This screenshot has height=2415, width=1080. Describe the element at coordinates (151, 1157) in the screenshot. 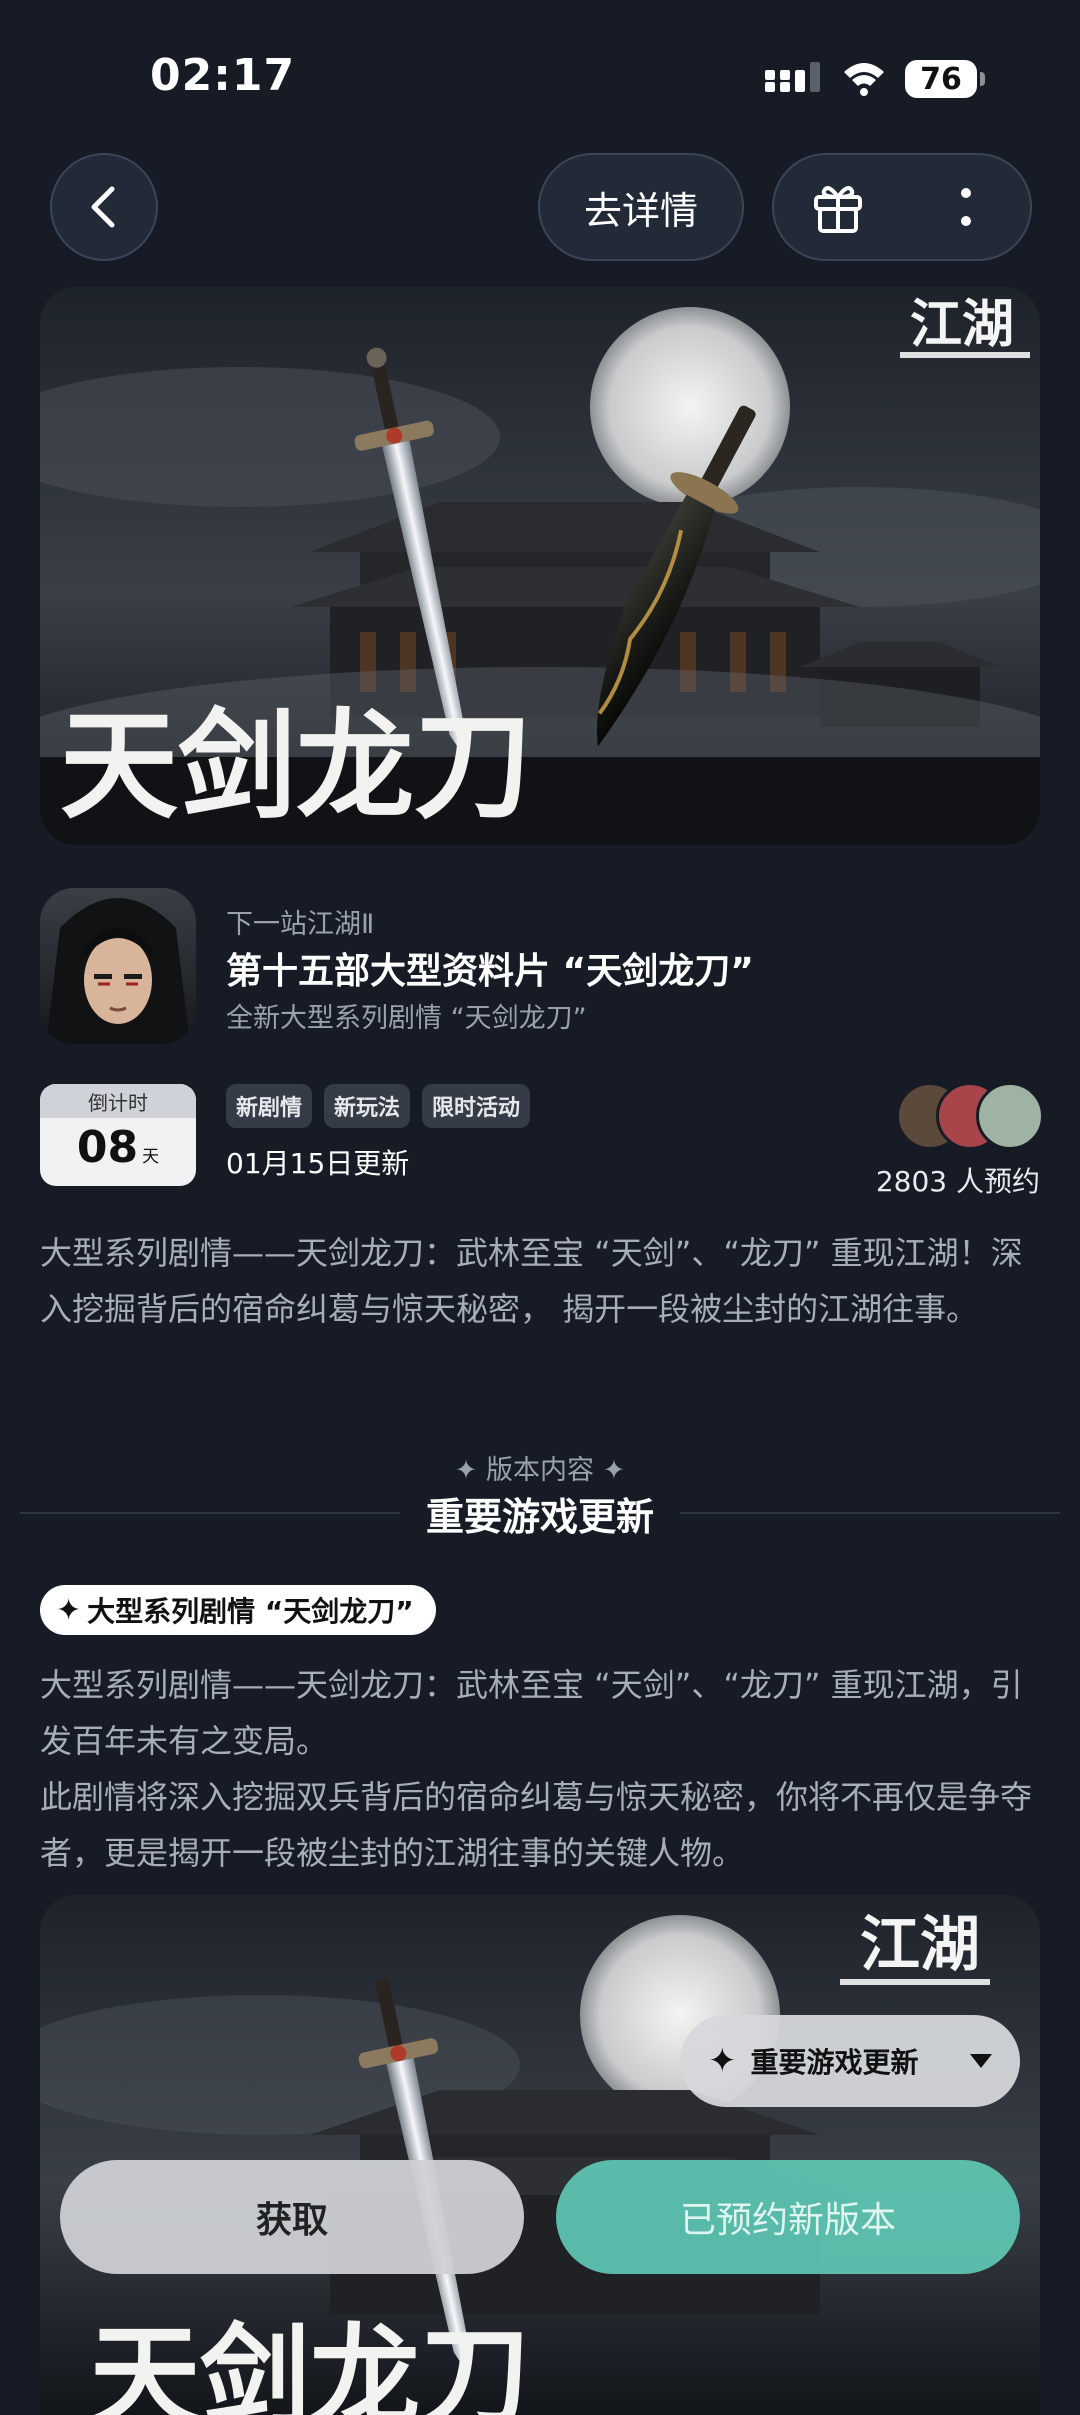

I see `countdown-unit: 天` at that location.